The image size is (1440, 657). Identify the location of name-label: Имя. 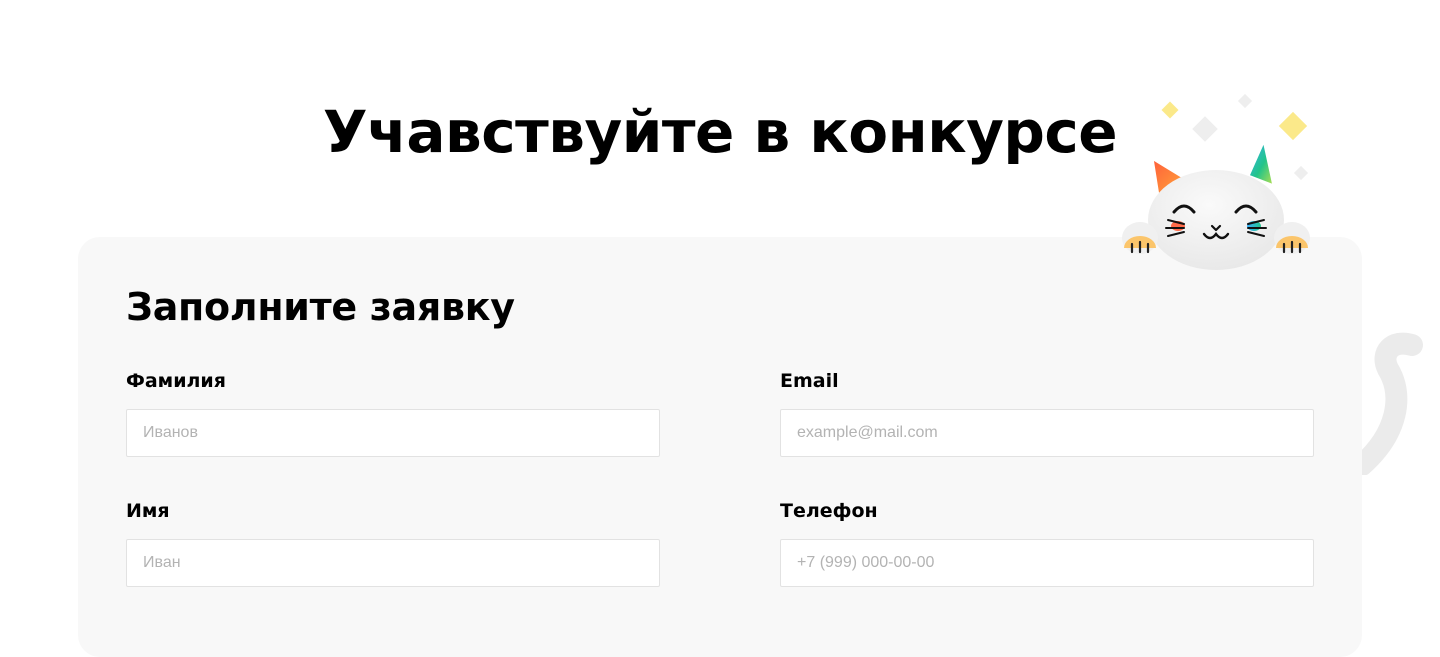
(148, 511).